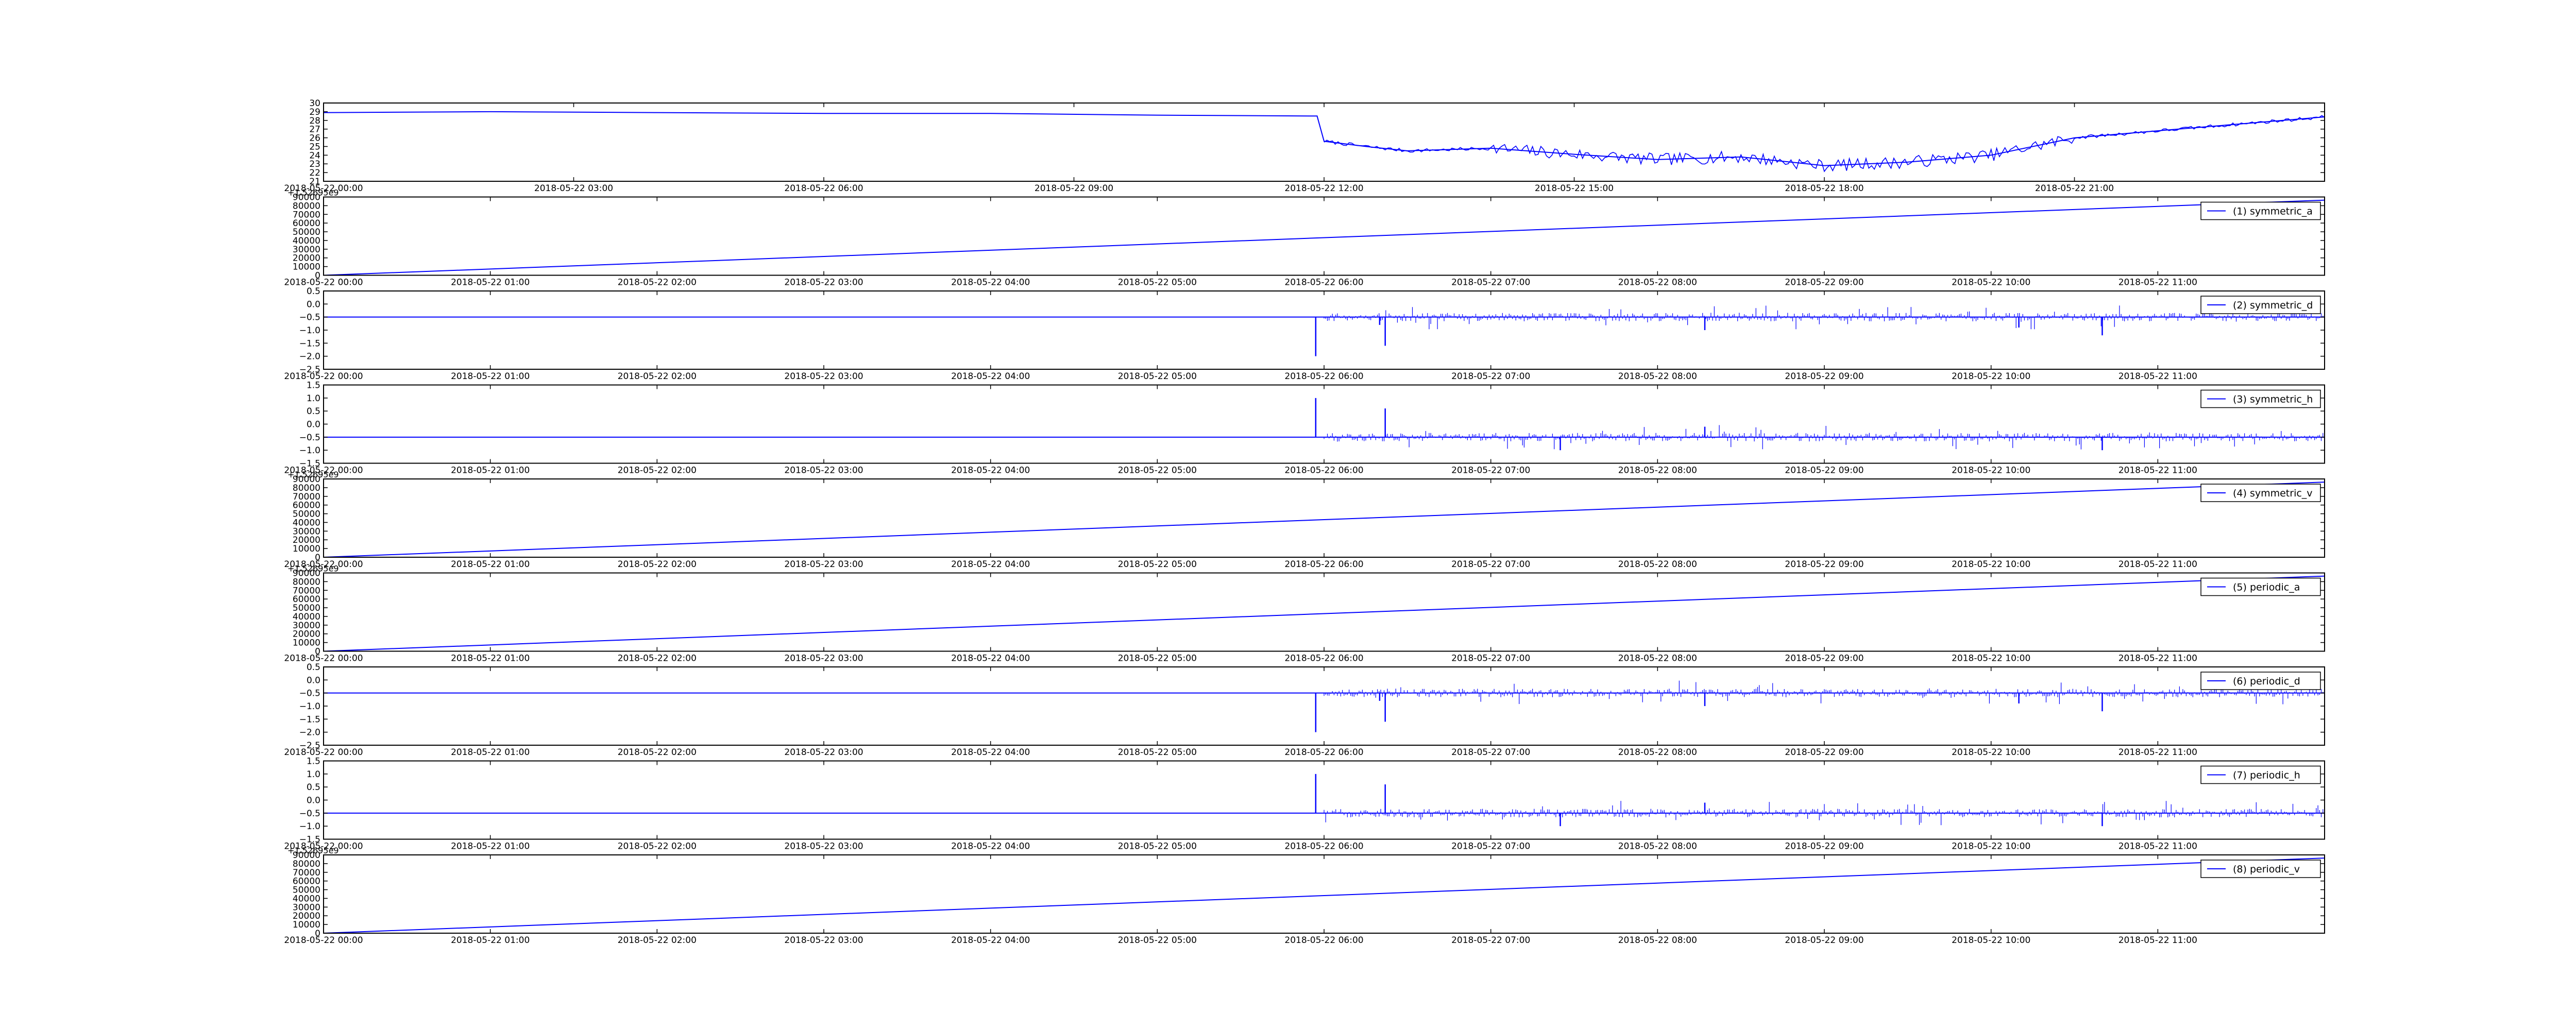  I want to click on series-line-periodic_a, so click(1324, 613).